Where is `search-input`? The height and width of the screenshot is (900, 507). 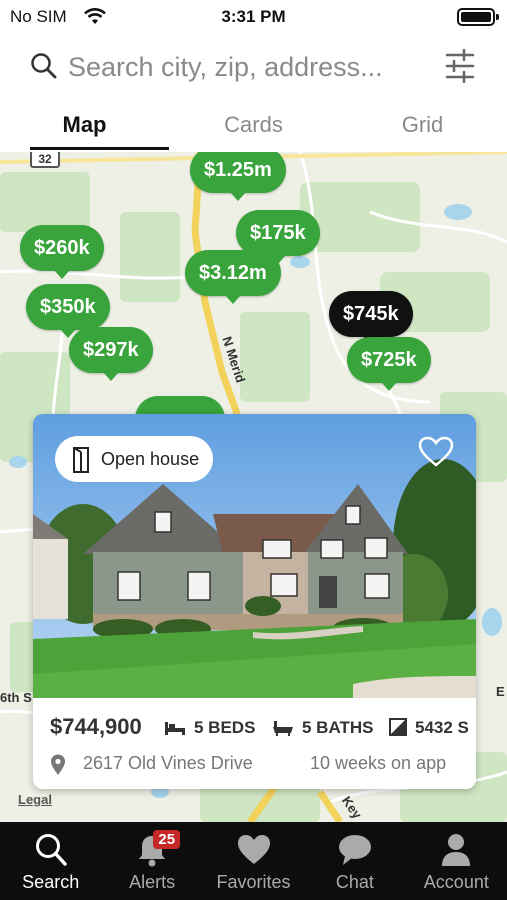
search-input is located at coordinates (248, 67).